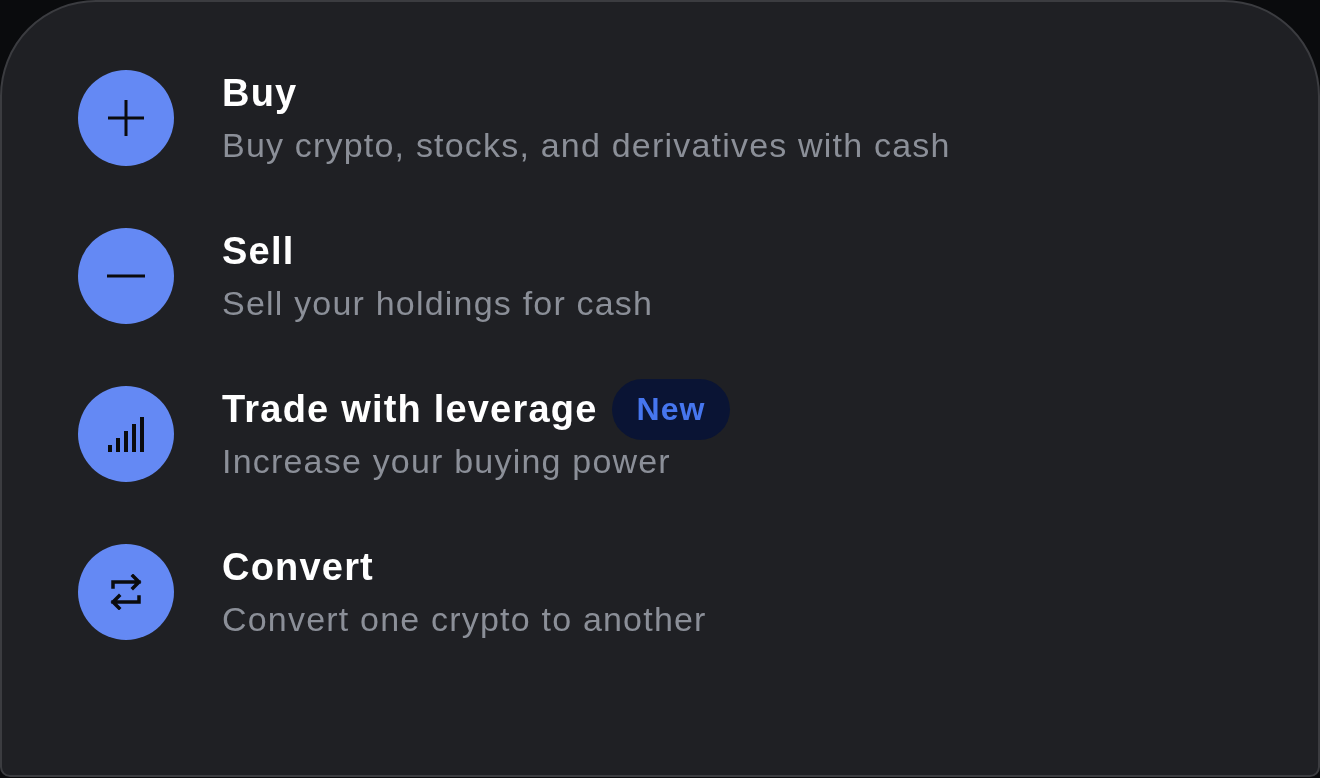 This screenshot has height=778, width=1320. Describe the element at coordinates (126, 118) in the screenshot. I see `plus-icon` at that location.